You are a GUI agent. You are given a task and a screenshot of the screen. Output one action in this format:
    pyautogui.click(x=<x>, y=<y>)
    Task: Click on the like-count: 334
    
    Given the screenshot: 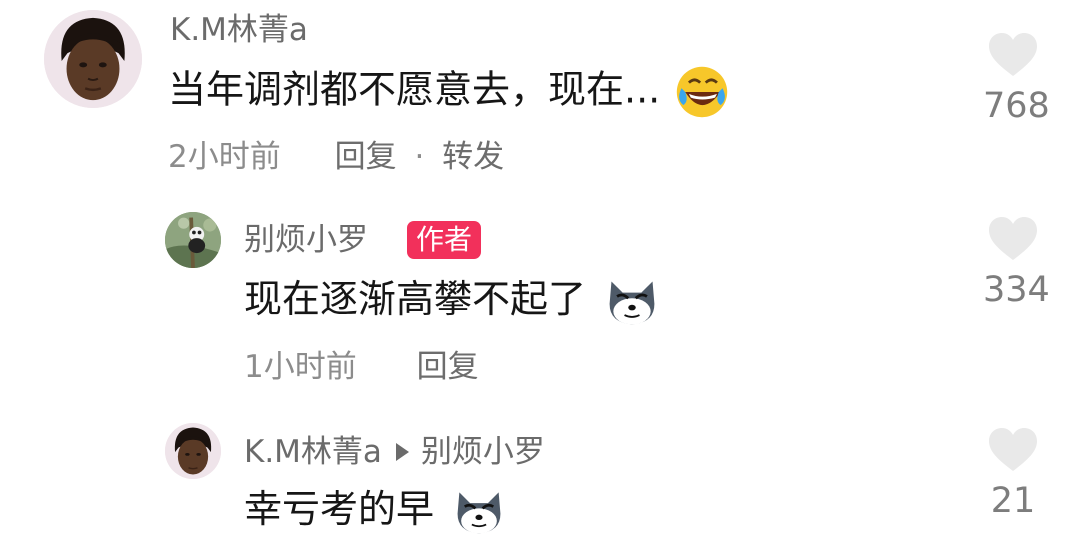 What is the action you would take?
    pyautogui.click(x=1016, y=290)
    